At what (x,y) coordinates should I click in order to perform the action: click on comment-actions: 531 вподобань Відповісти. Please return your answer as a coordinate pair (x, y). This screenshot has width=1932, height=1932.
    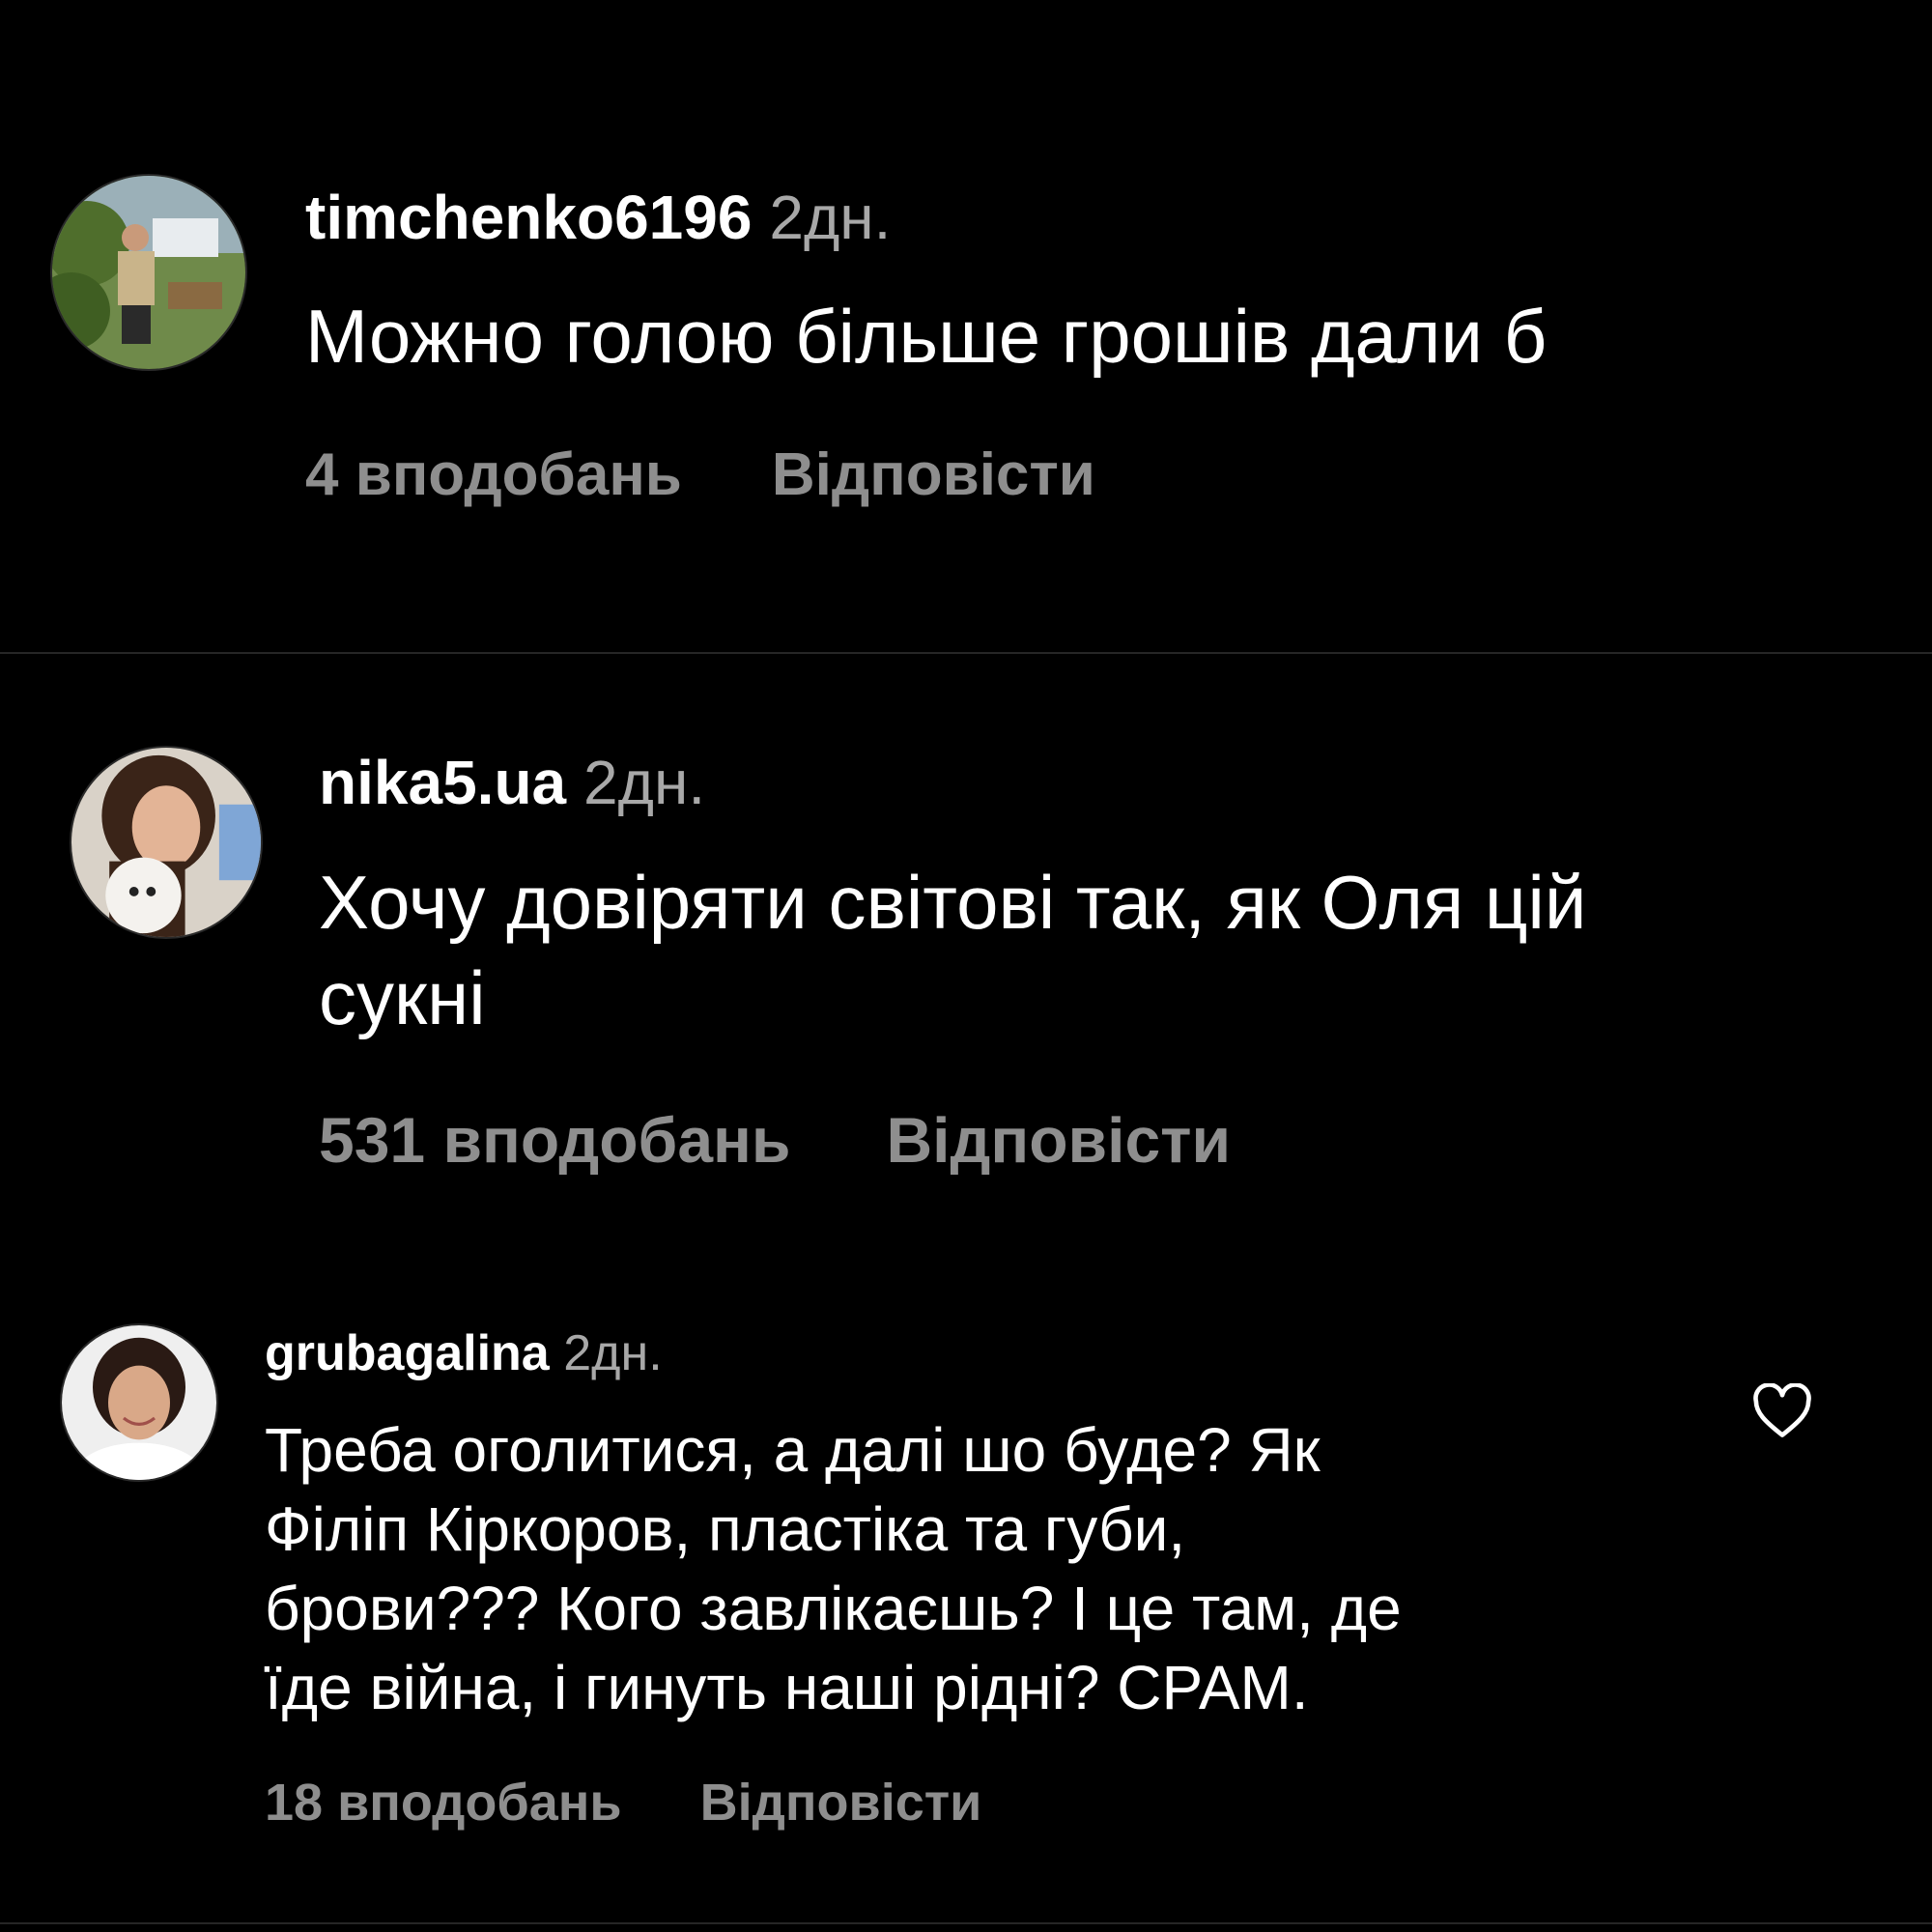
    Looking at the image, I should click on (775, 1139).